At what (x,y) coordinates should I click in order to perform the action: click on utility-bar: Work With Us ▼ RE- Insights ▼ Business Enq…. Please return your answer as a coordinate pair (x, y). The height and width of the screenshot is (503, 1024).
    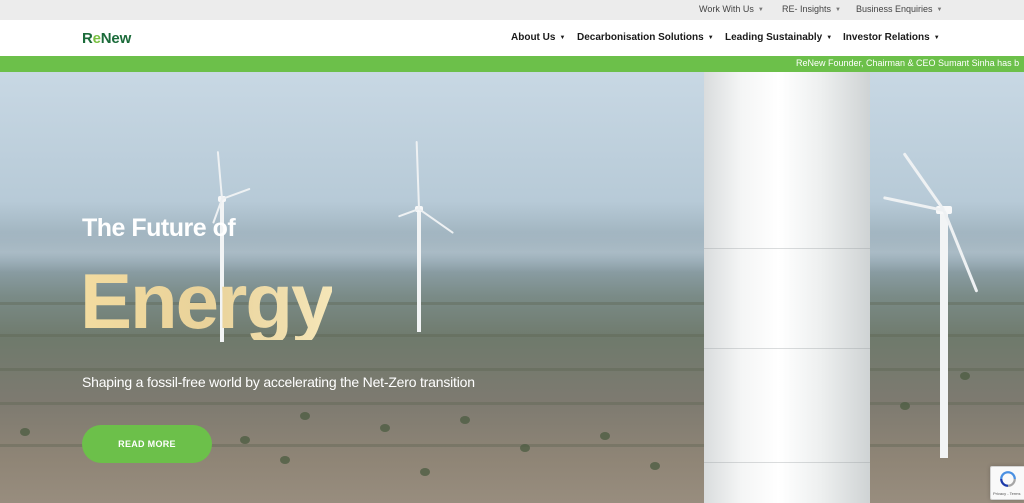
    Looking at the image, I should click on (512, 10).